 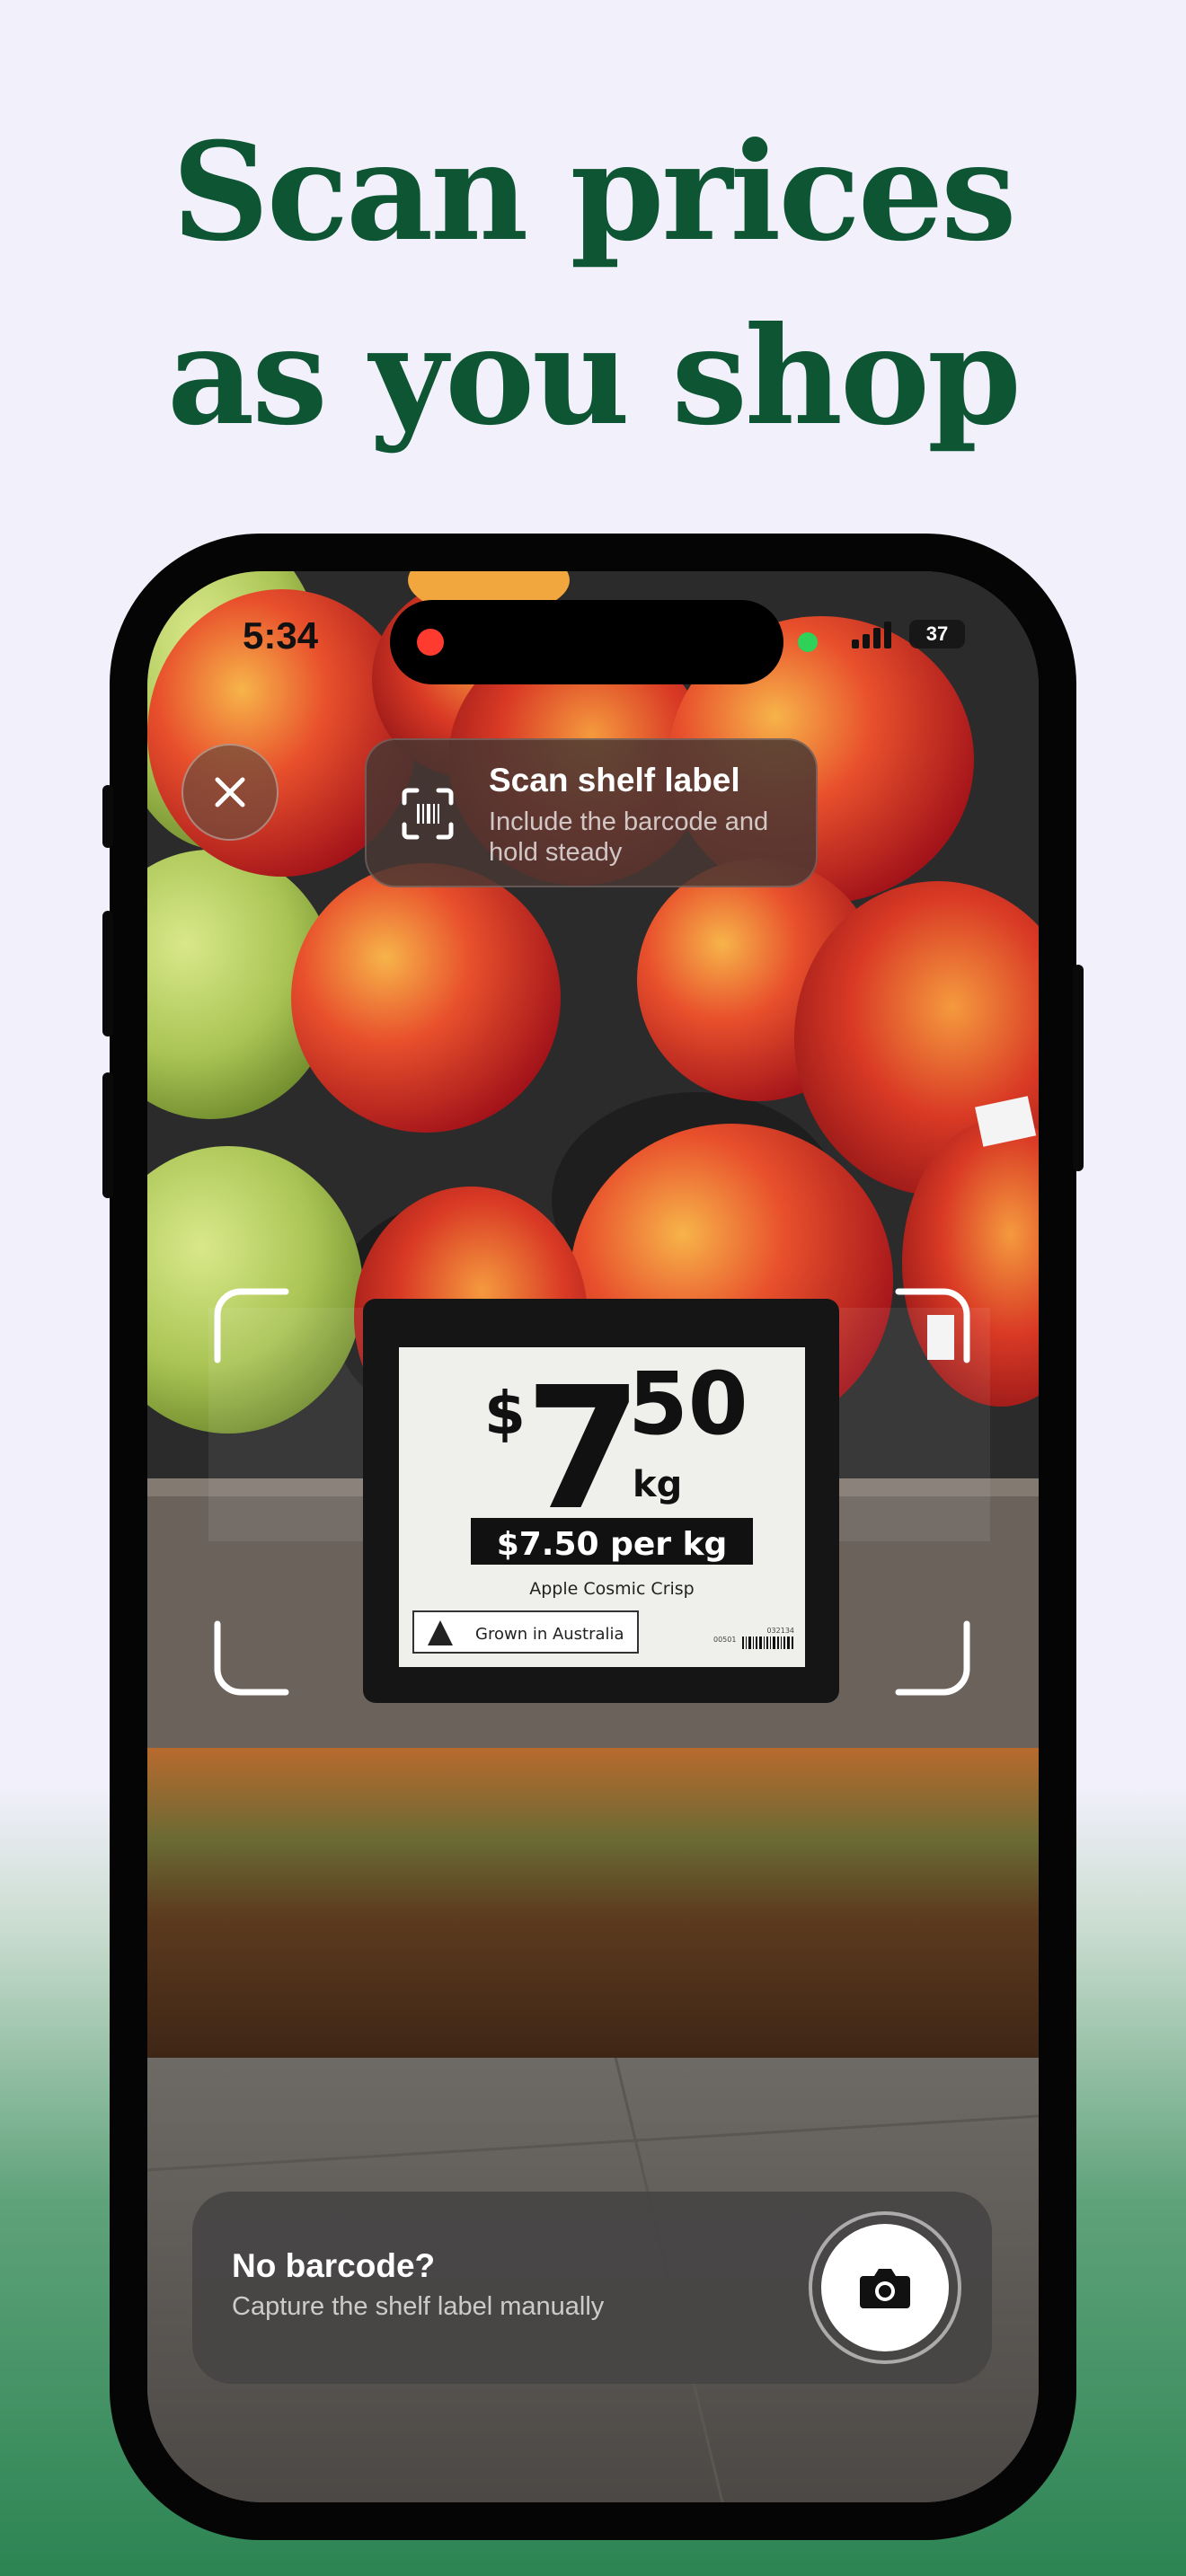 What do you see at coordinates (107, 816) in the screenshot?
I see `action-button` at bounding box center [107, 816].